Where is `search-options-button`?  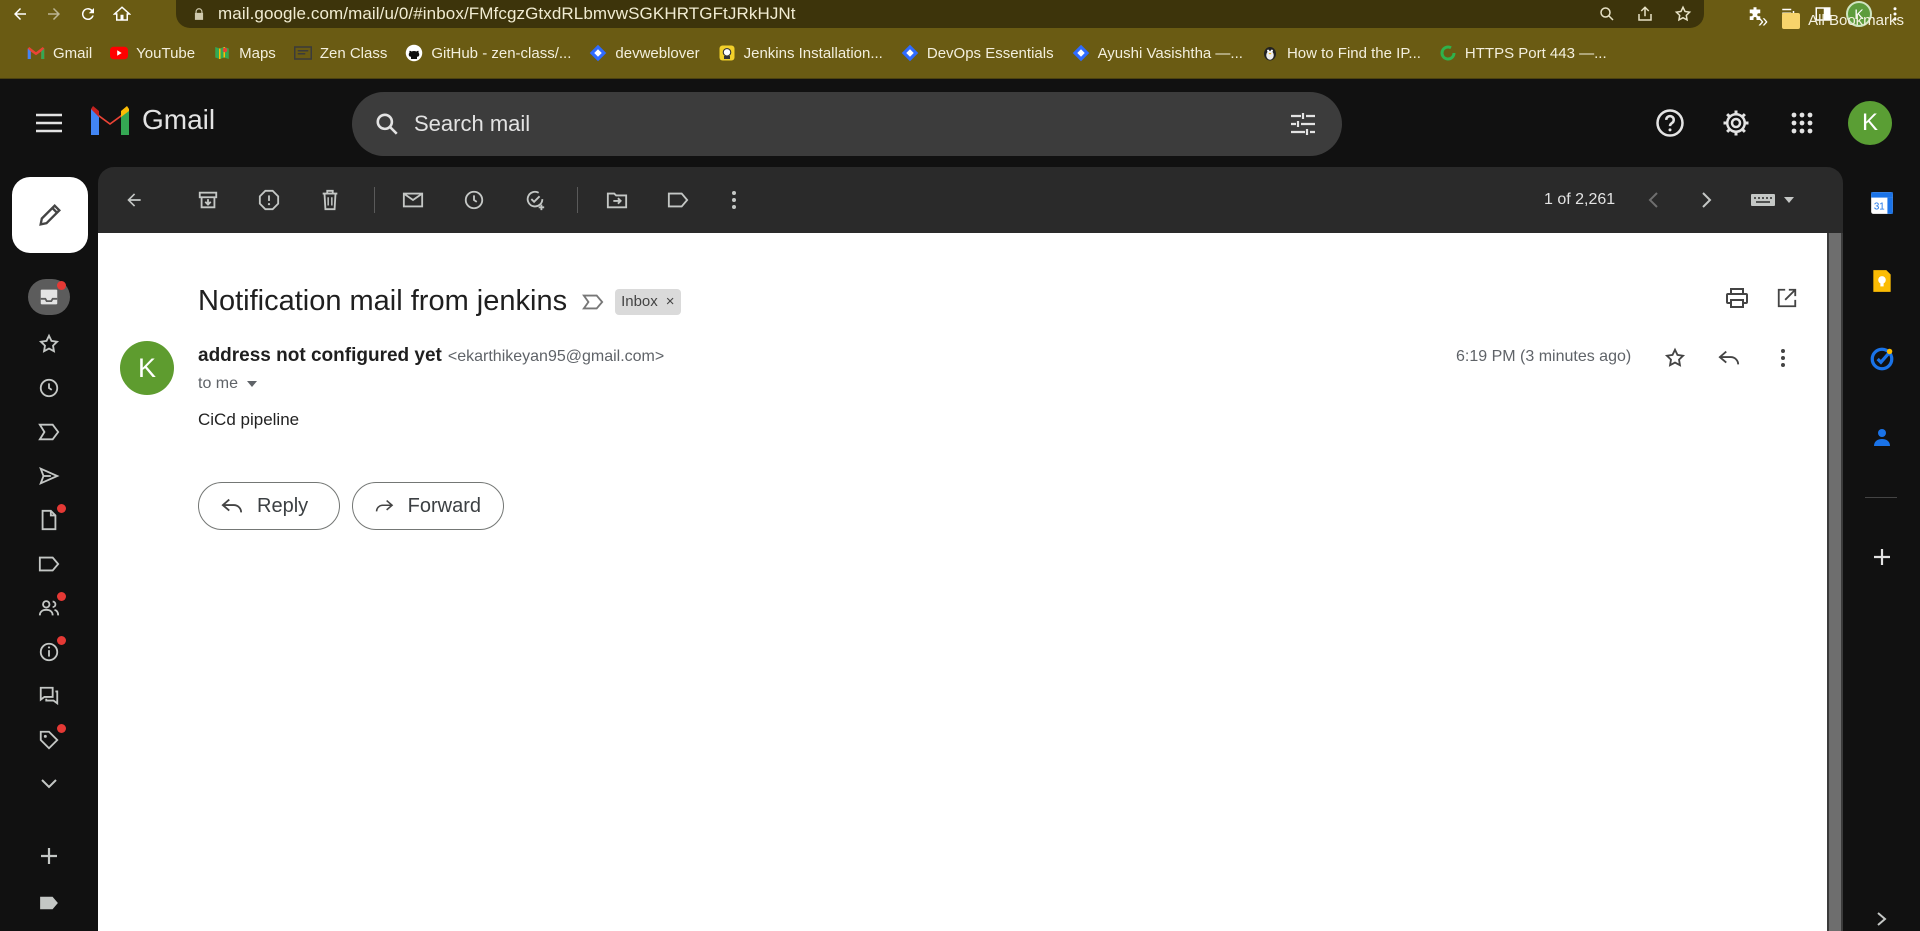
search-options-button is located at coordinates (1303, 124).